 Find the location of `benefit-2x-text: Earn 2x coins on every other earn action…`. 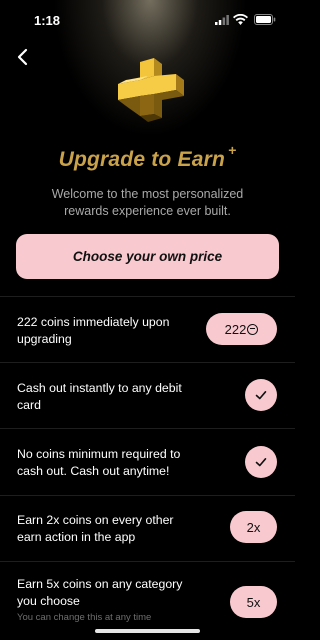

benefit-2x-text: Earn 2x coins on every other earn action… is located at coordinates (95, 528).